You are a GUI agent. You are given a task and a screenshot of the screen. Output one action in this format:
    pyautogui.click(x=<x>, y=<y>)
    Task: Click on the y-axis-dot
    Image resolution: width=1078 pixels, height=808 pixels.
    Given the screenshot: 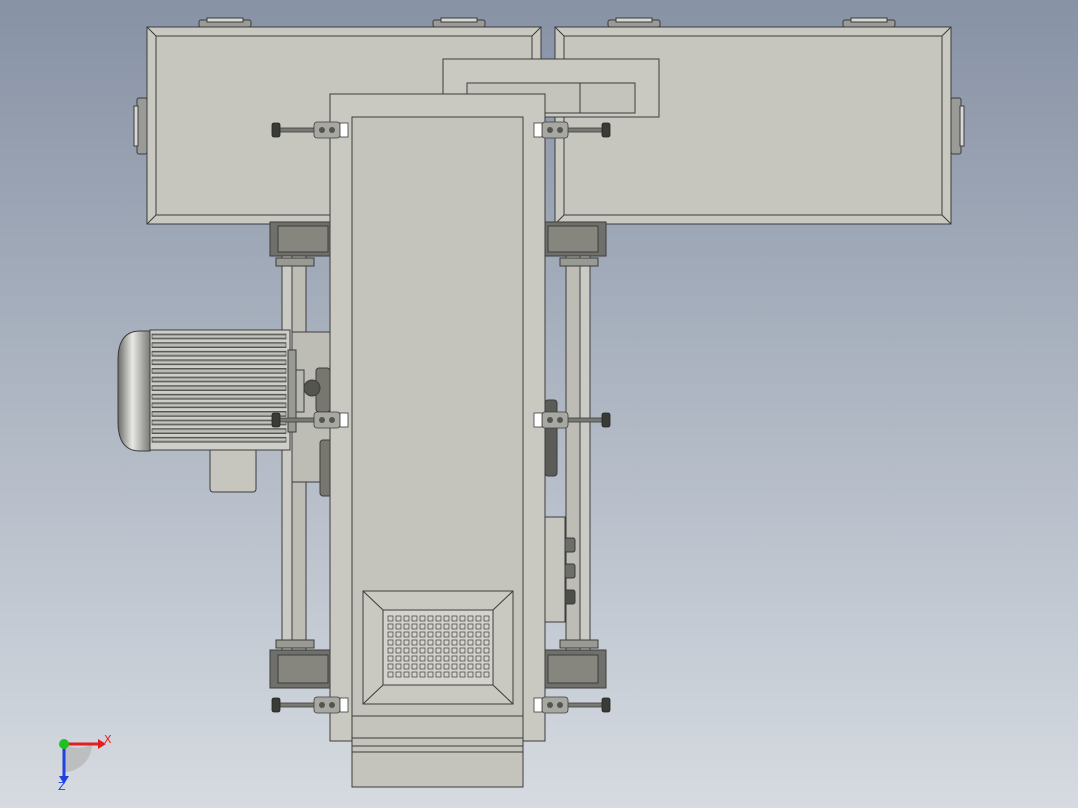 What is the action you would take?
    pyautogui.click(x=64, y=744)
    